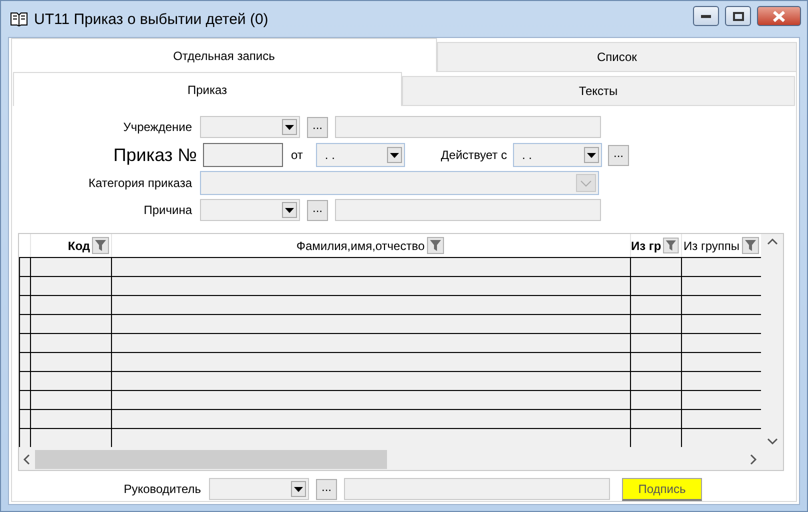  What do you see at coordinates (712, 245) in the screenshot?
I see `column-title: Из группы` at bounding box center [712, 245].